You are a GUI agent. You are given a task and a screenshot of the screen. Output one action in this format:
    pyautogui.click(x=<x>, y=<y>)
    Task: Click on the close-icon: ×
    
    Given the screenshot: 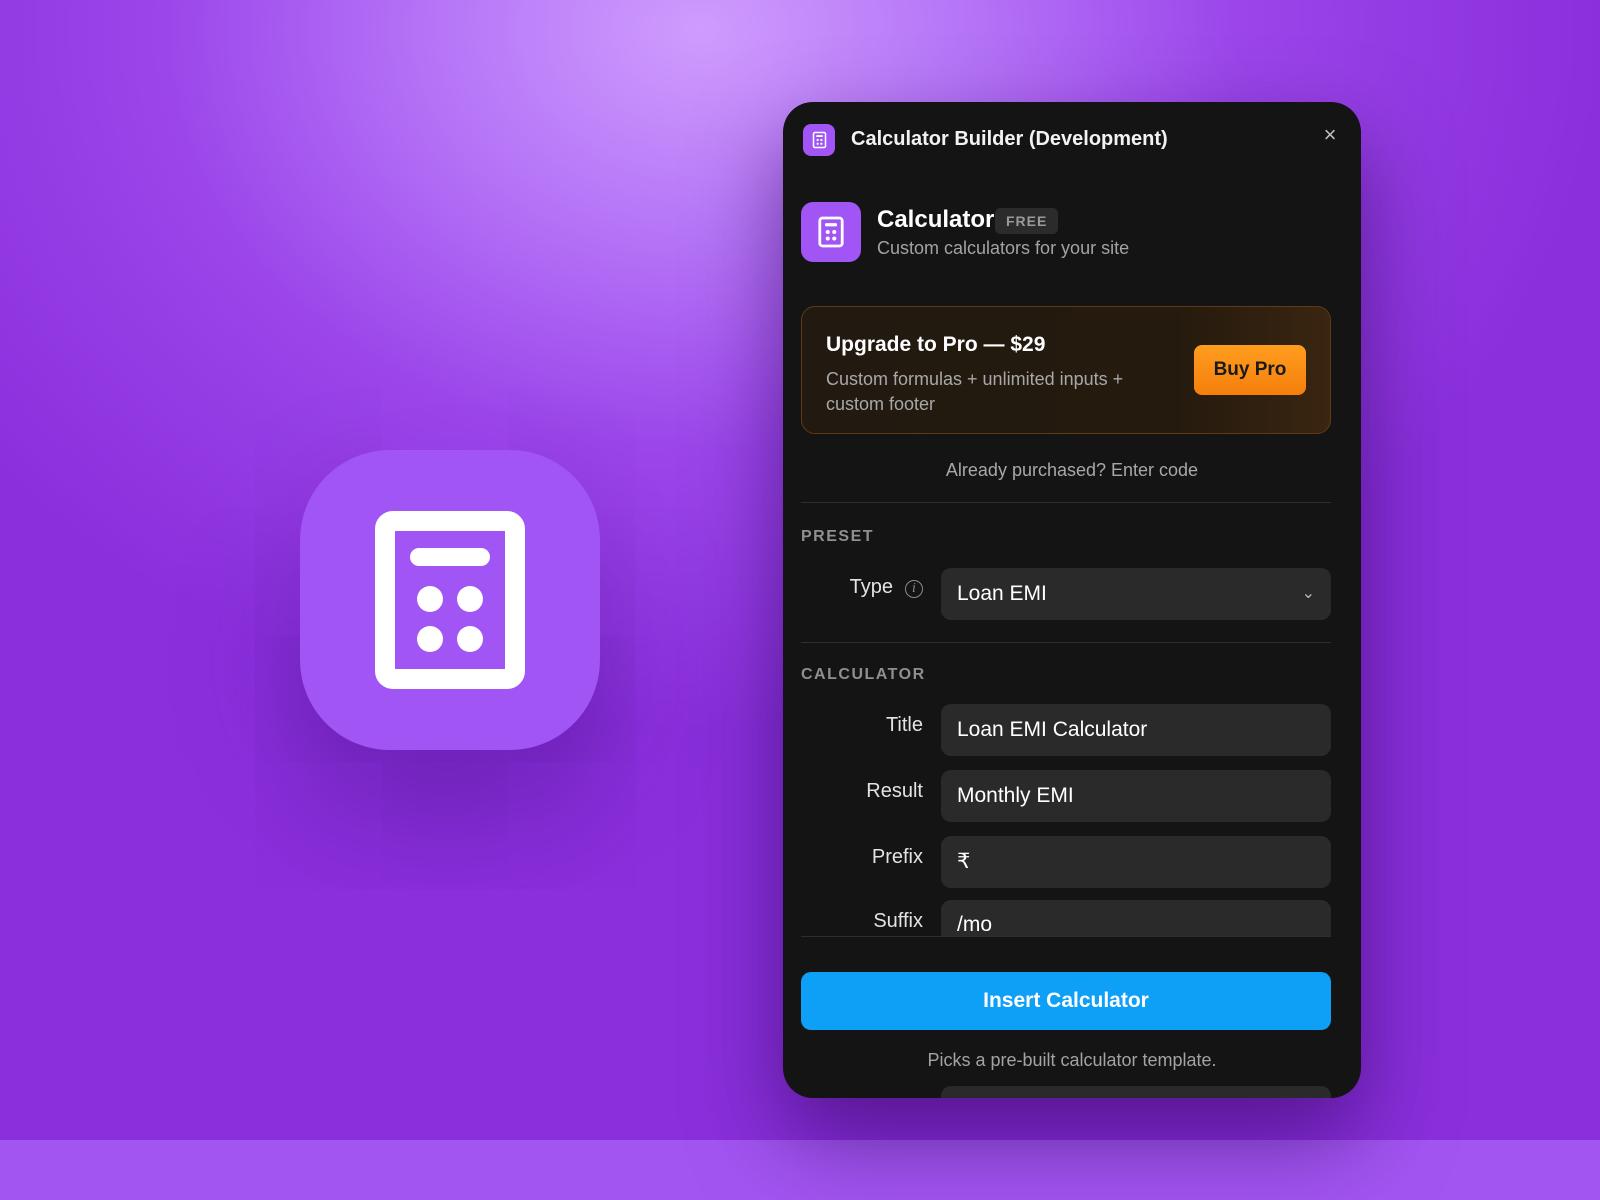 What is the action you would take?
    pyautogui.click(x=1330, y=135)
    